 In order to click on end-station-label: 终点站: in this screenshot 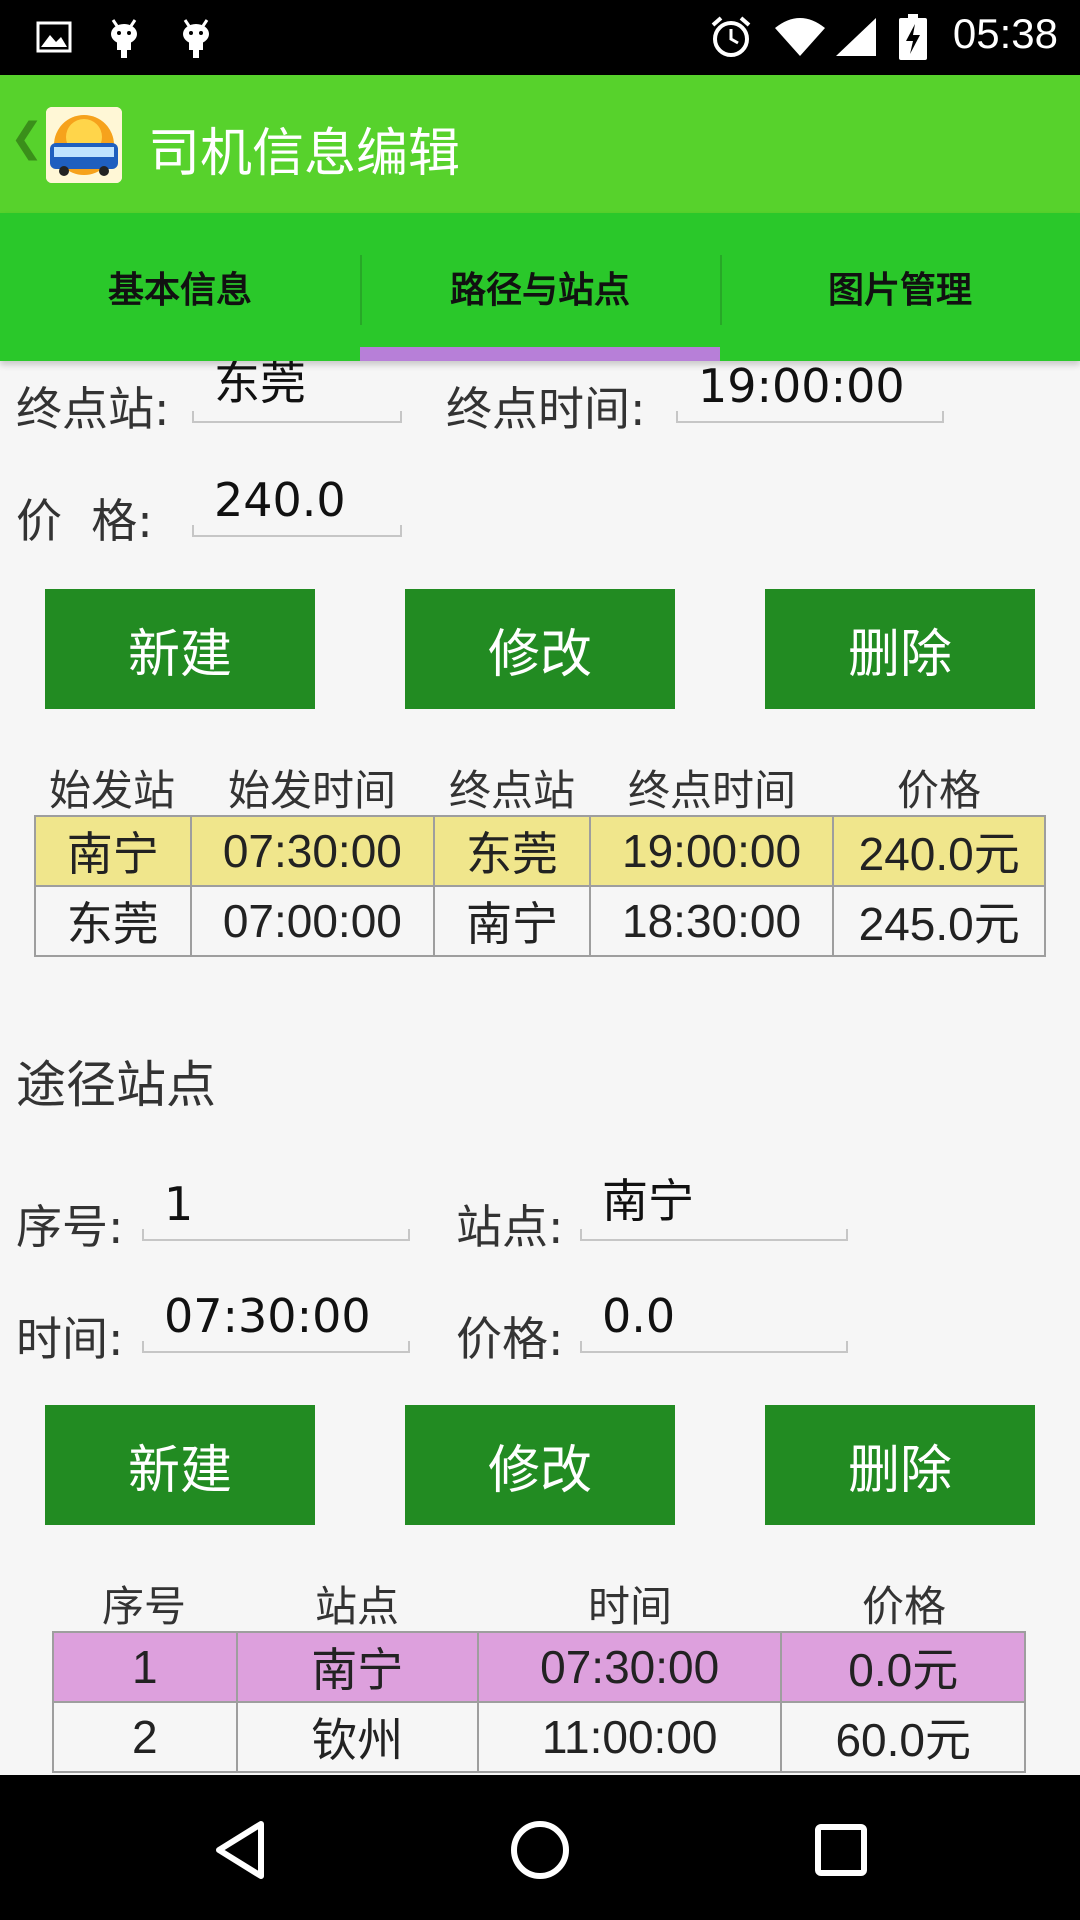, I will do `click(93, 409)`.